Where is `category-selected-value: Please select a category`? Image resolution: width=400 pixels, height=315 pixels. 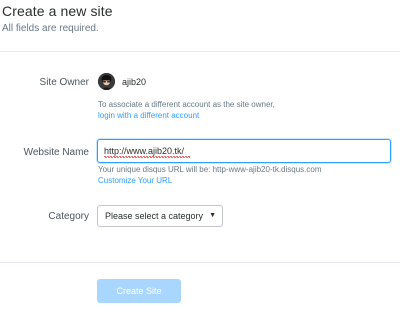
category-selected-value: Please select a category is located at coordinates (154, 216).